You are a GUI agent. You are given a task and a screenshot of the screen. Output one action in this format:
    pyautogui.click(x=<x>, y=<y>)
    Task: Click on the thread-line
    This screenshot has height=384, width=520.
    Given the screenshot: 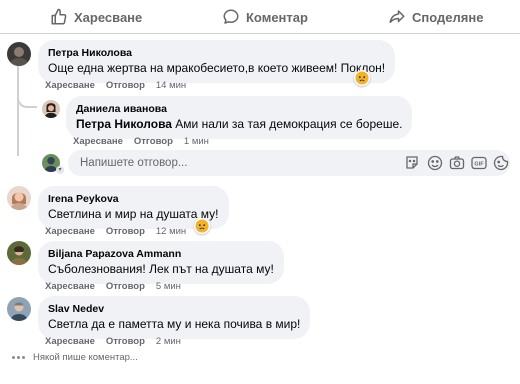 What is the action you would take?
    pyautogui.click(x=18, y=111)
    